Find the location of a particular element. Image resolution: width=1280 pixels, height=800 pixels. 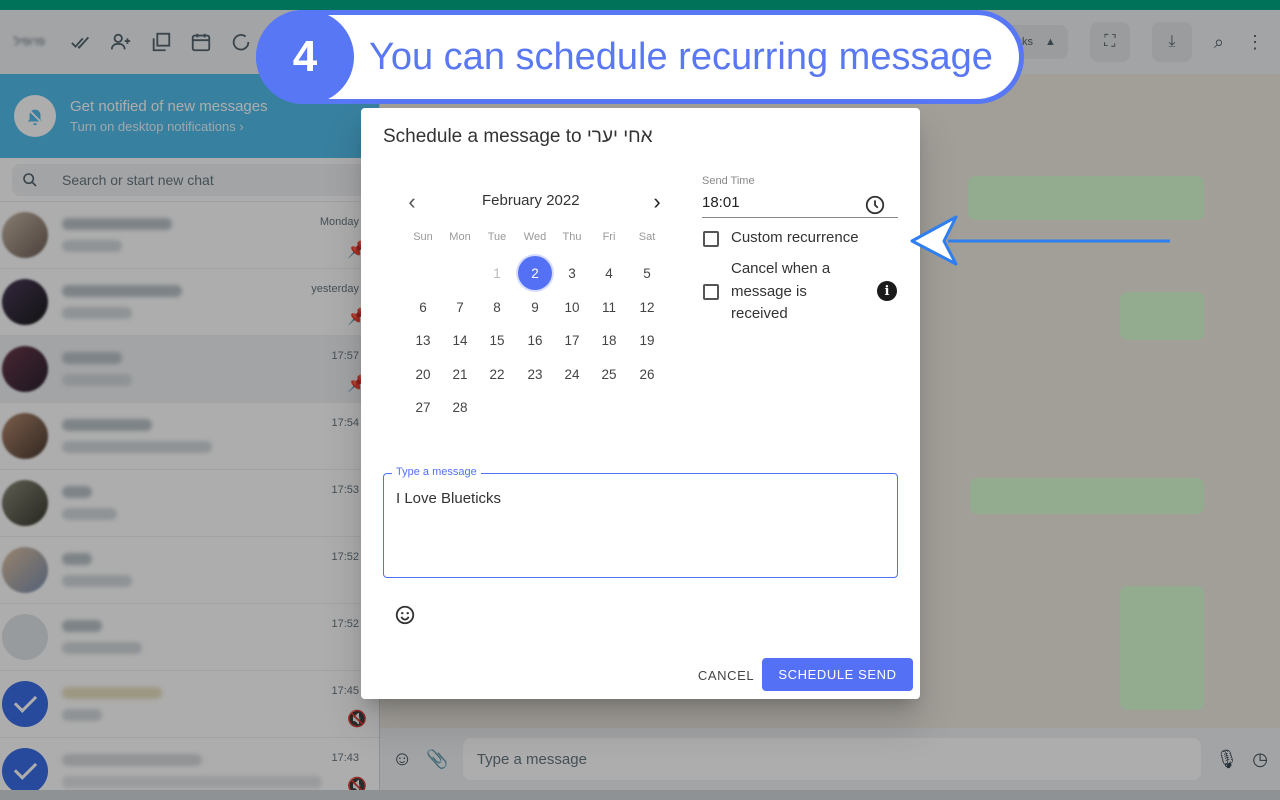

weekday-label: Tue is located at coordinates (497, 237).